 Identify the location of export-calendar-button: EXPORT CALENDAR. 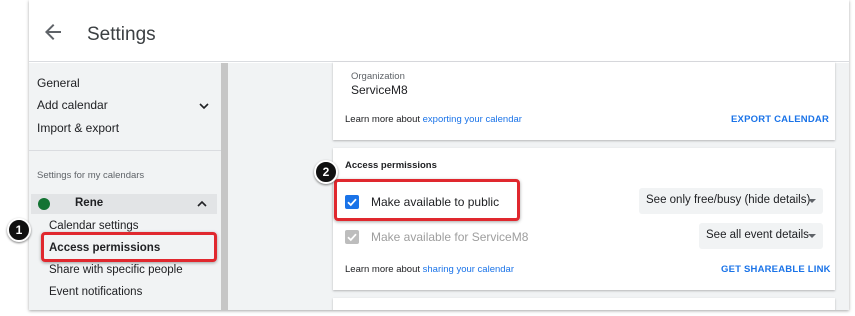
(780, 119).